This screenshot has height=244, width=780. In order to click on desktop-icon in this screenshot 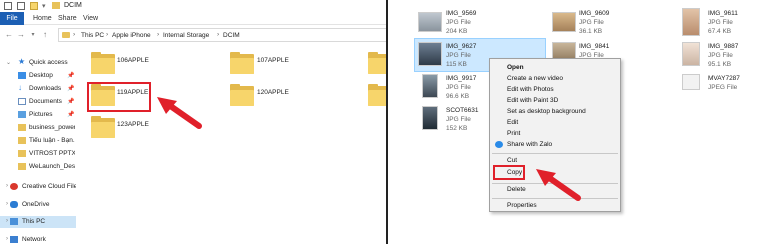, I will do `click(22, 75)`.